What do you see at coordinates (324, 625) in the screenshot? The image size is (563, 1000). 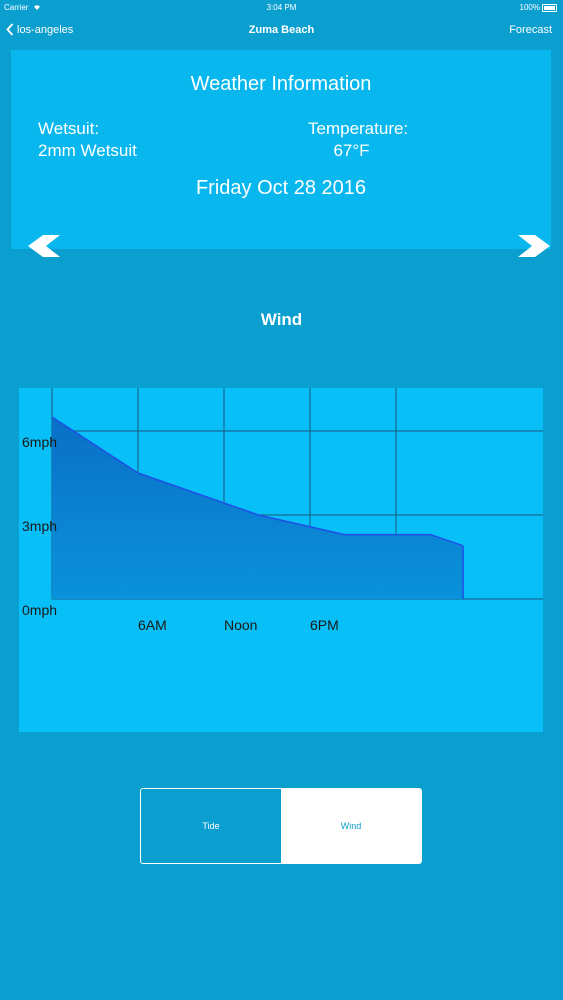 I see `x-tick-label: 6PM` at bounding box center [324, 625].